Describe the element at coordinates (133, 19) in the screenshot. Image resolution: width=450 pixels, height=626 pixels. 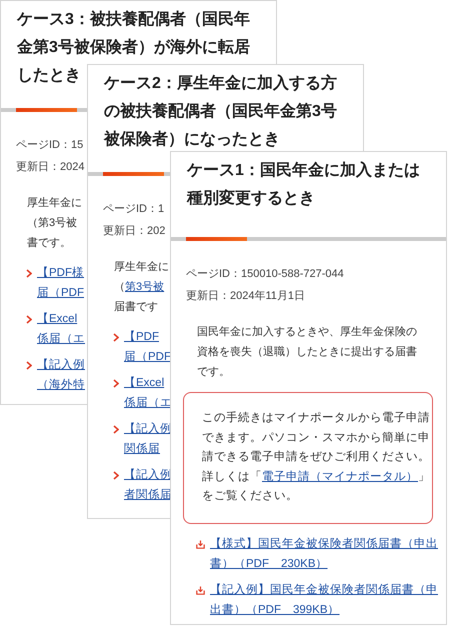
I see `title-line: ケース3：被扶養配偶者（国民年` at that location.